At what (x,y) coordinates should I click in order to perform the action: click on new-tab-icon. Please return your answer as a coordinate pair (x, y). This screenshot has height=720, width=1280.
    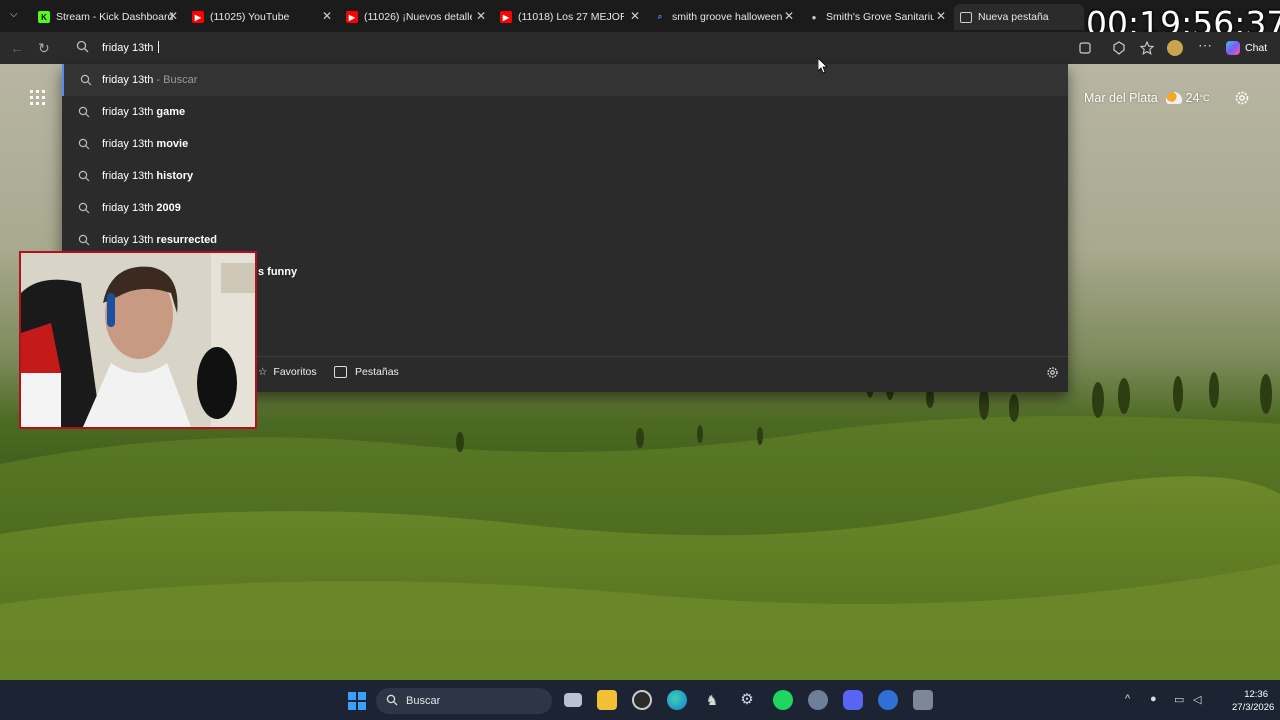
    Looking at the image, I should click on (966, 17).